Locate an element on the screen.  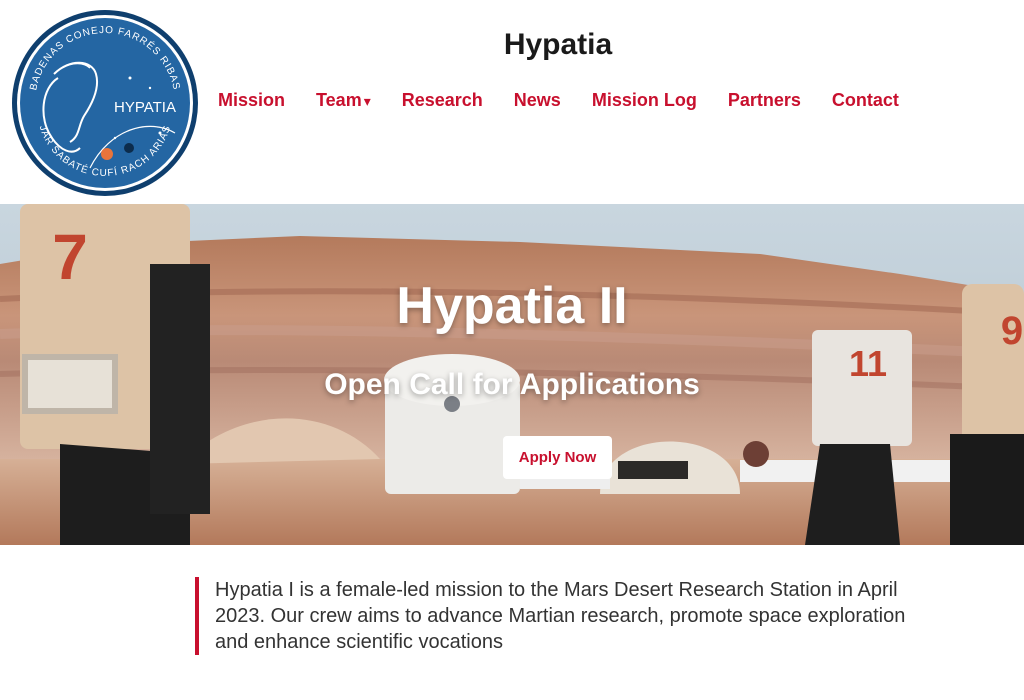
site-title: Hypatia is located at coordinates (558, 45).